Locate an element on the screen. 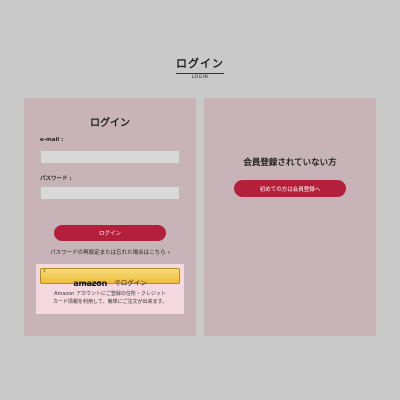 This screenshot has width=400, height=400. password-label: パスワード : is located at coordinates (56, 179).